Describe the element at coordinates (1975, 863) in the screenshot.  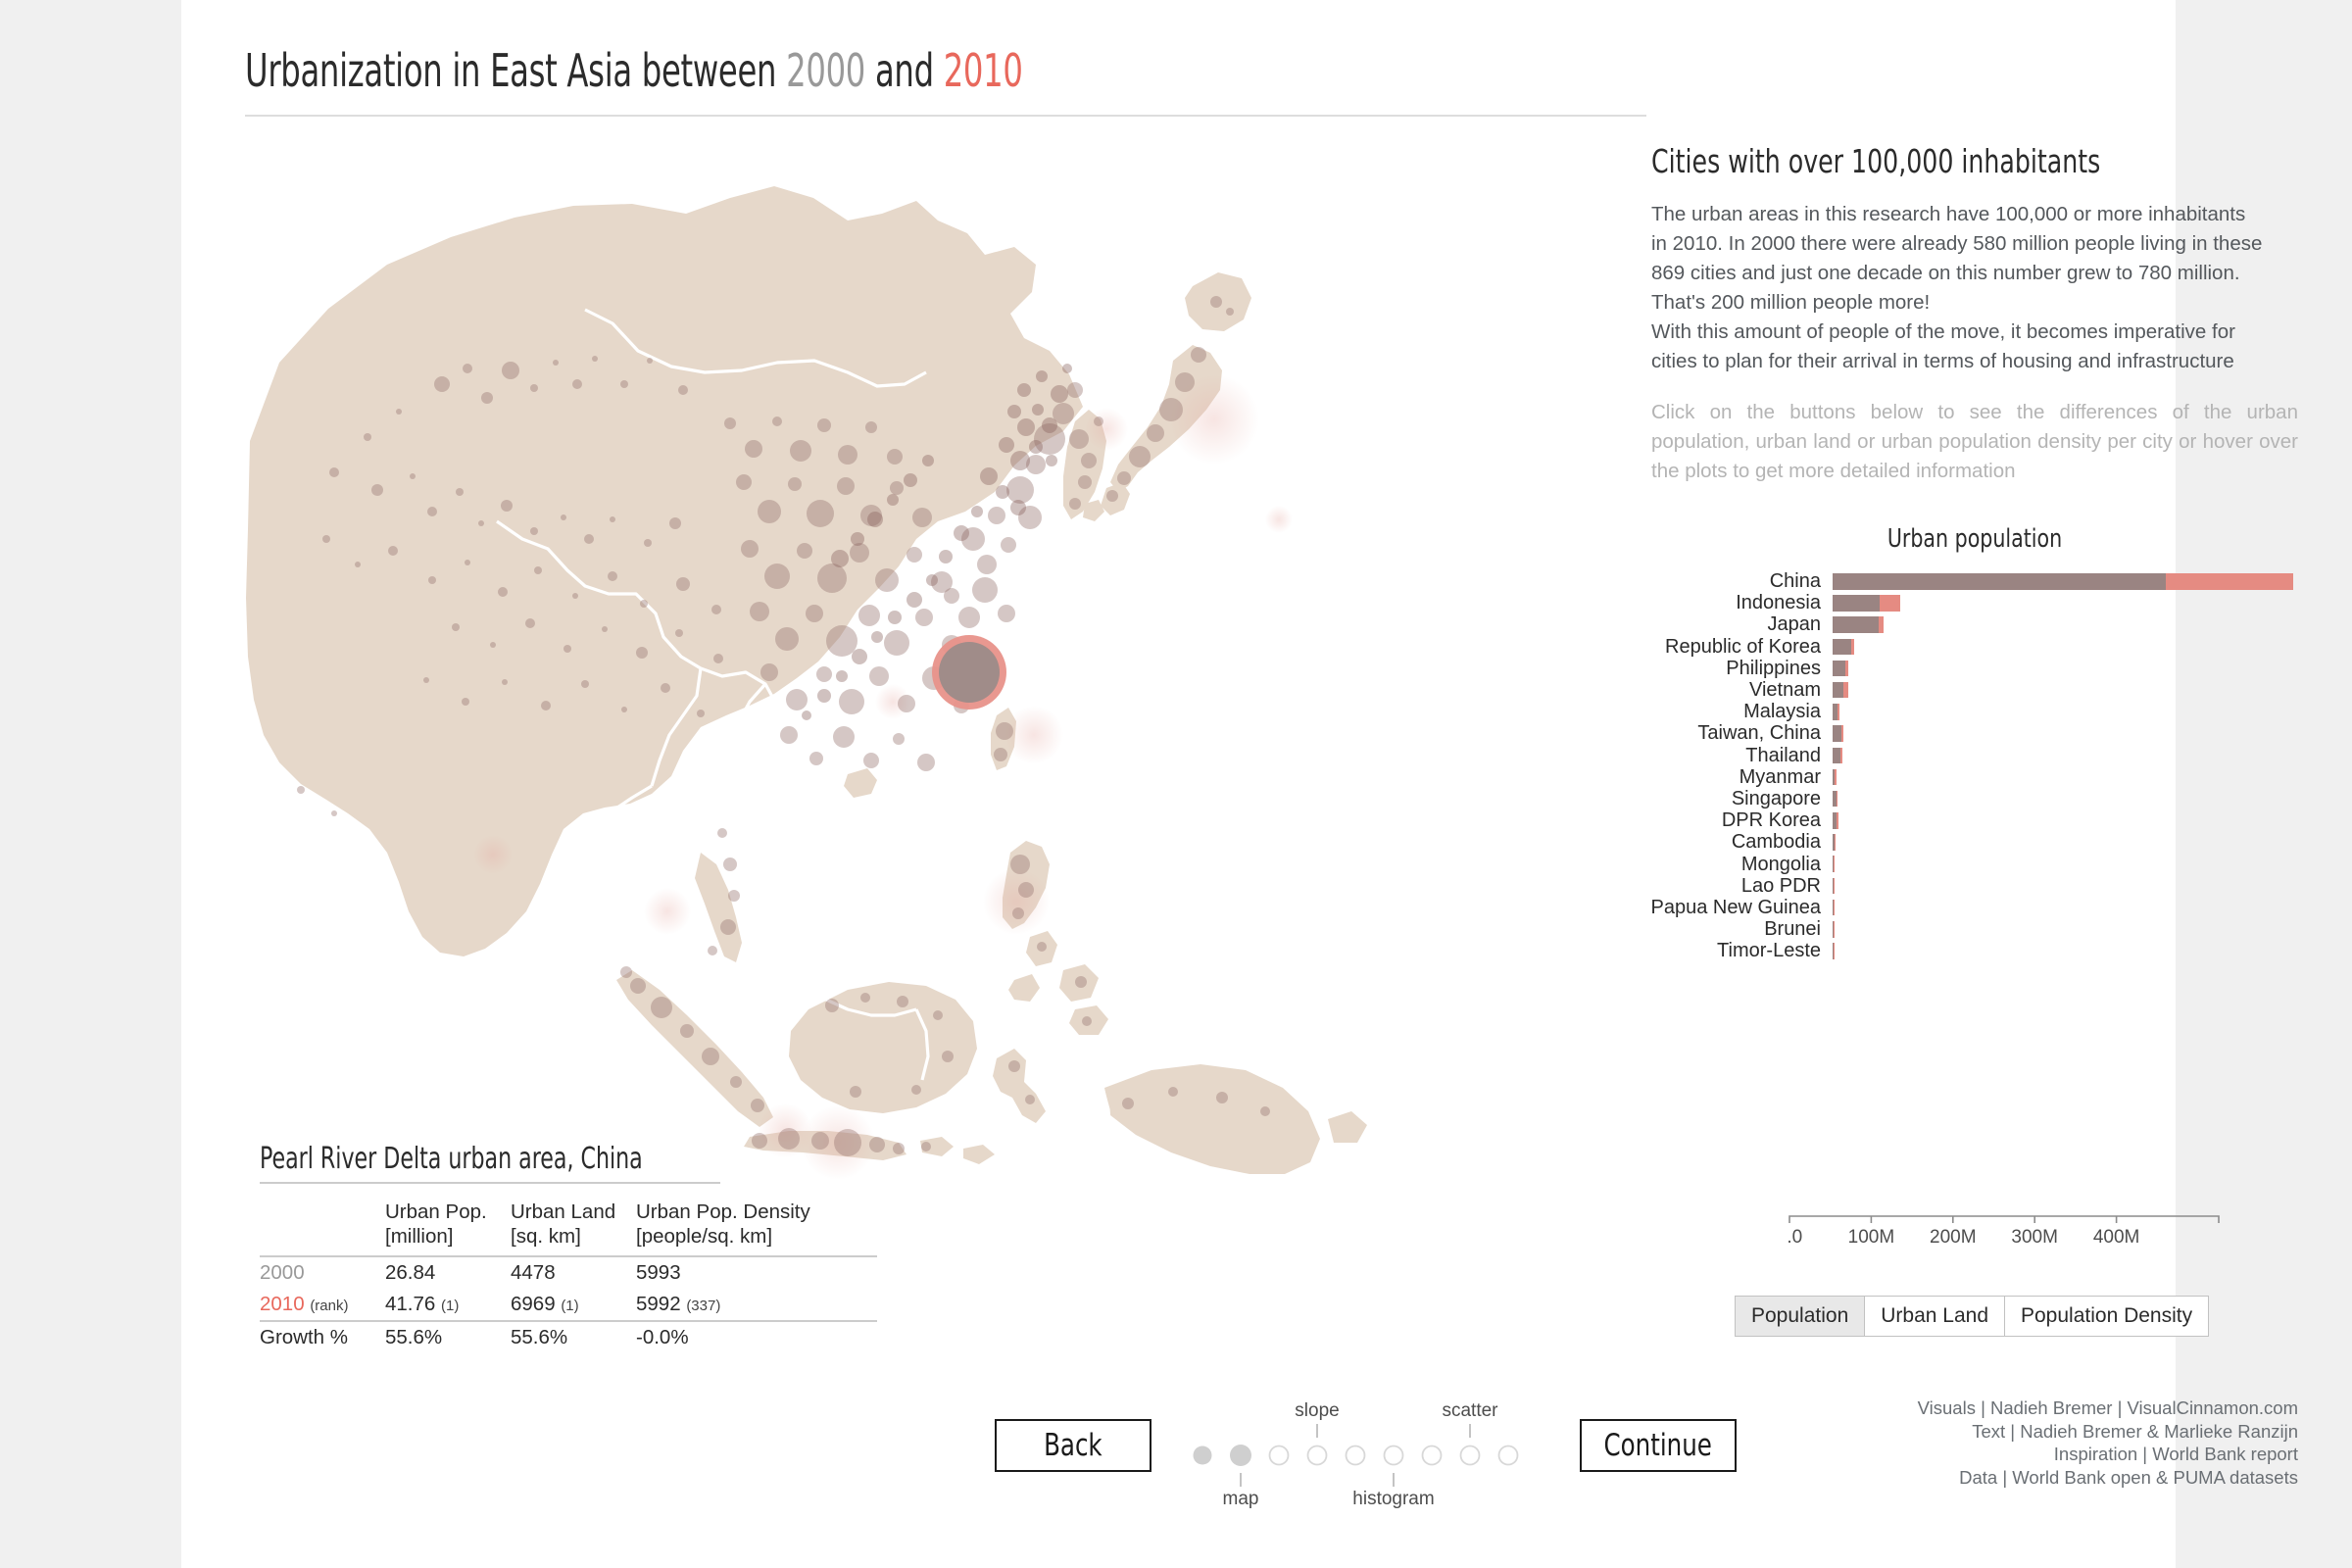
I see `bar-row: Mongolia` at that location.